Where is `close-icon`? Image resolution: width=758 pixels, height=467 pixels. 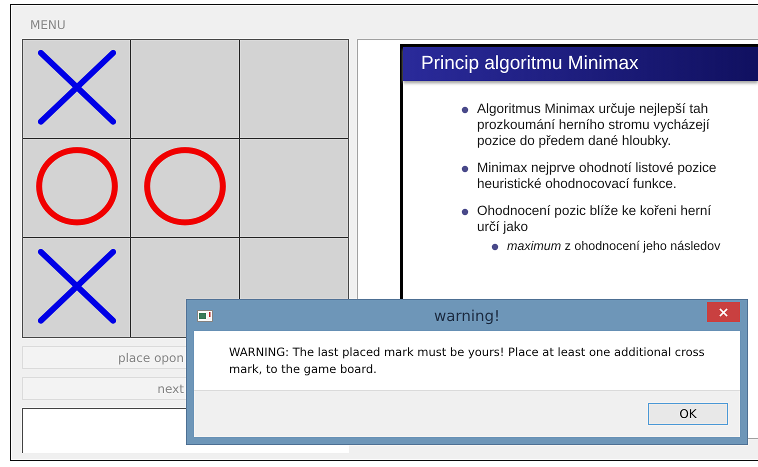 close-icon is located at coordinates (723, 312).